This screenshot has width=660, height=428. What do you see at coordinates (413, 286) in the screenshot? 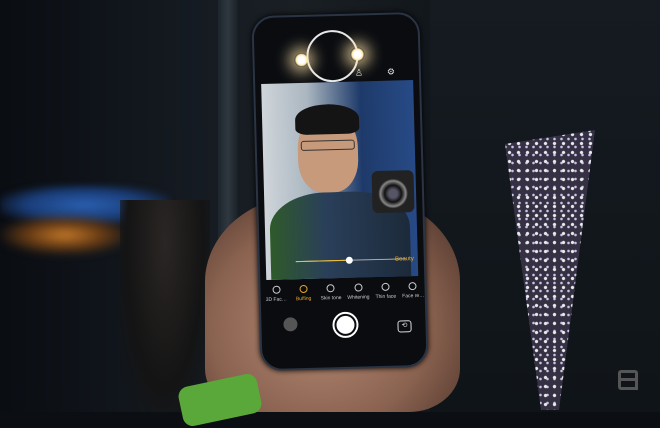
I see `face-reshape-icon` at bounding box center [413, 286].